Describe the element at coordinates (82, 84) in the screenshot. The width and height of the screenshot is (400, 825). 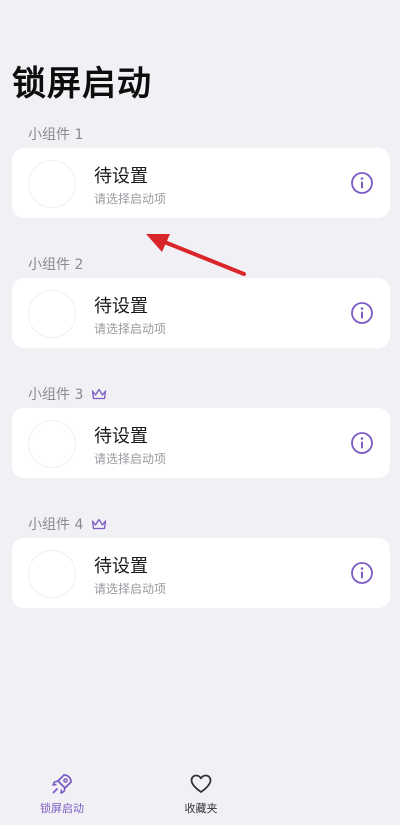
I see `page-title: 锁屏启动` at that location.